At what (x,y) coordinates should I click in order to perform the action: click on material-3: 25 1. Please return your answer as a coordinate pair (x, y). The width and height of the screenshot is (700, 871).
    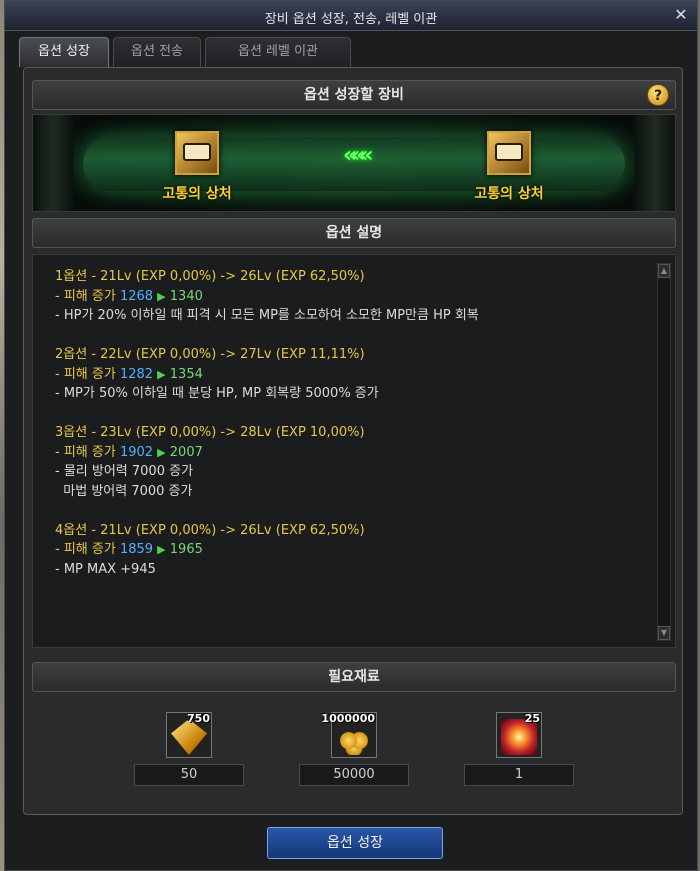
    Looking at the image, I should click on (519, 749).